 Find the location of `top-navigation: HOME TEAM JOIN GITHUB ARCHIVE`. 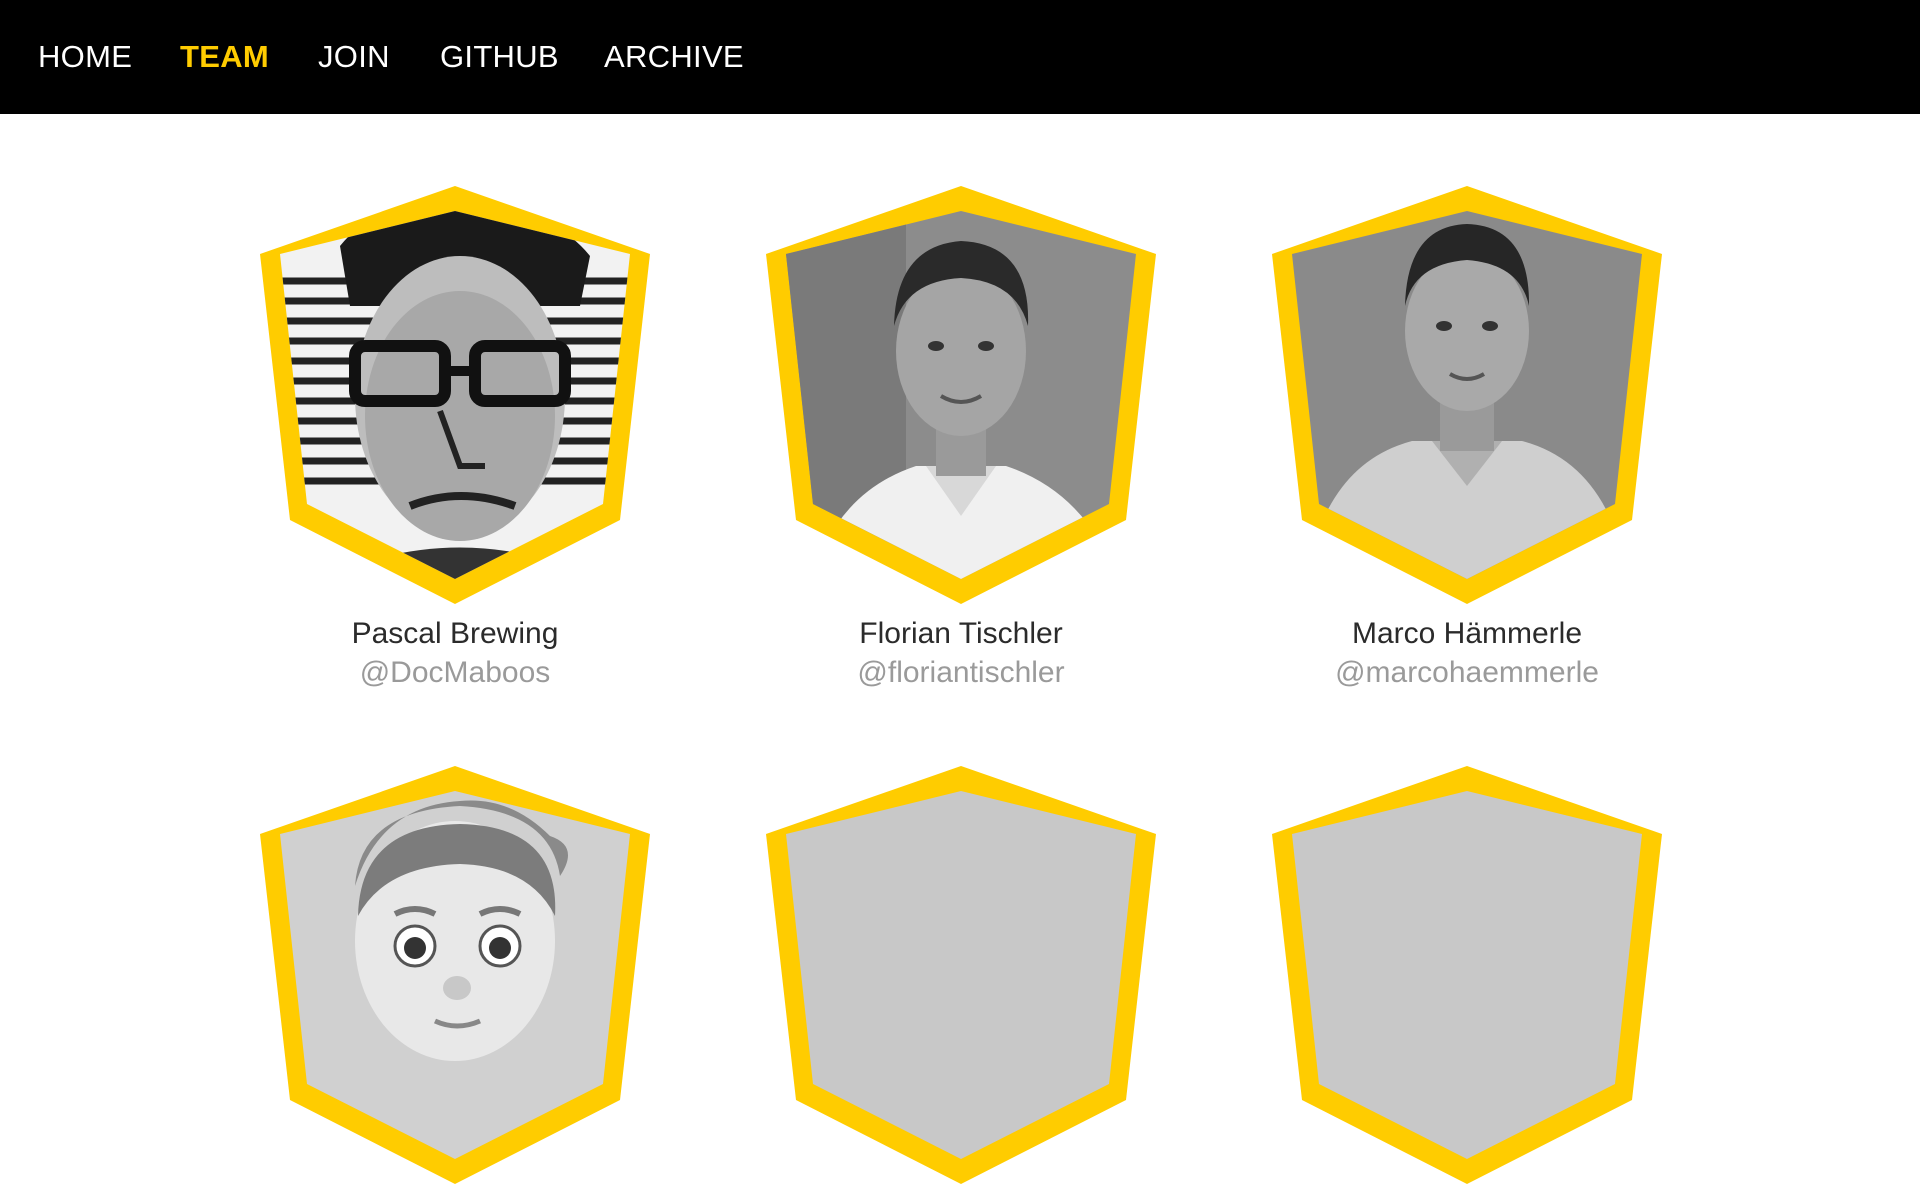

top-navigation: HOME TEAM JOIN GITHUB ARCHIVE is located at coordinates (960, 57).